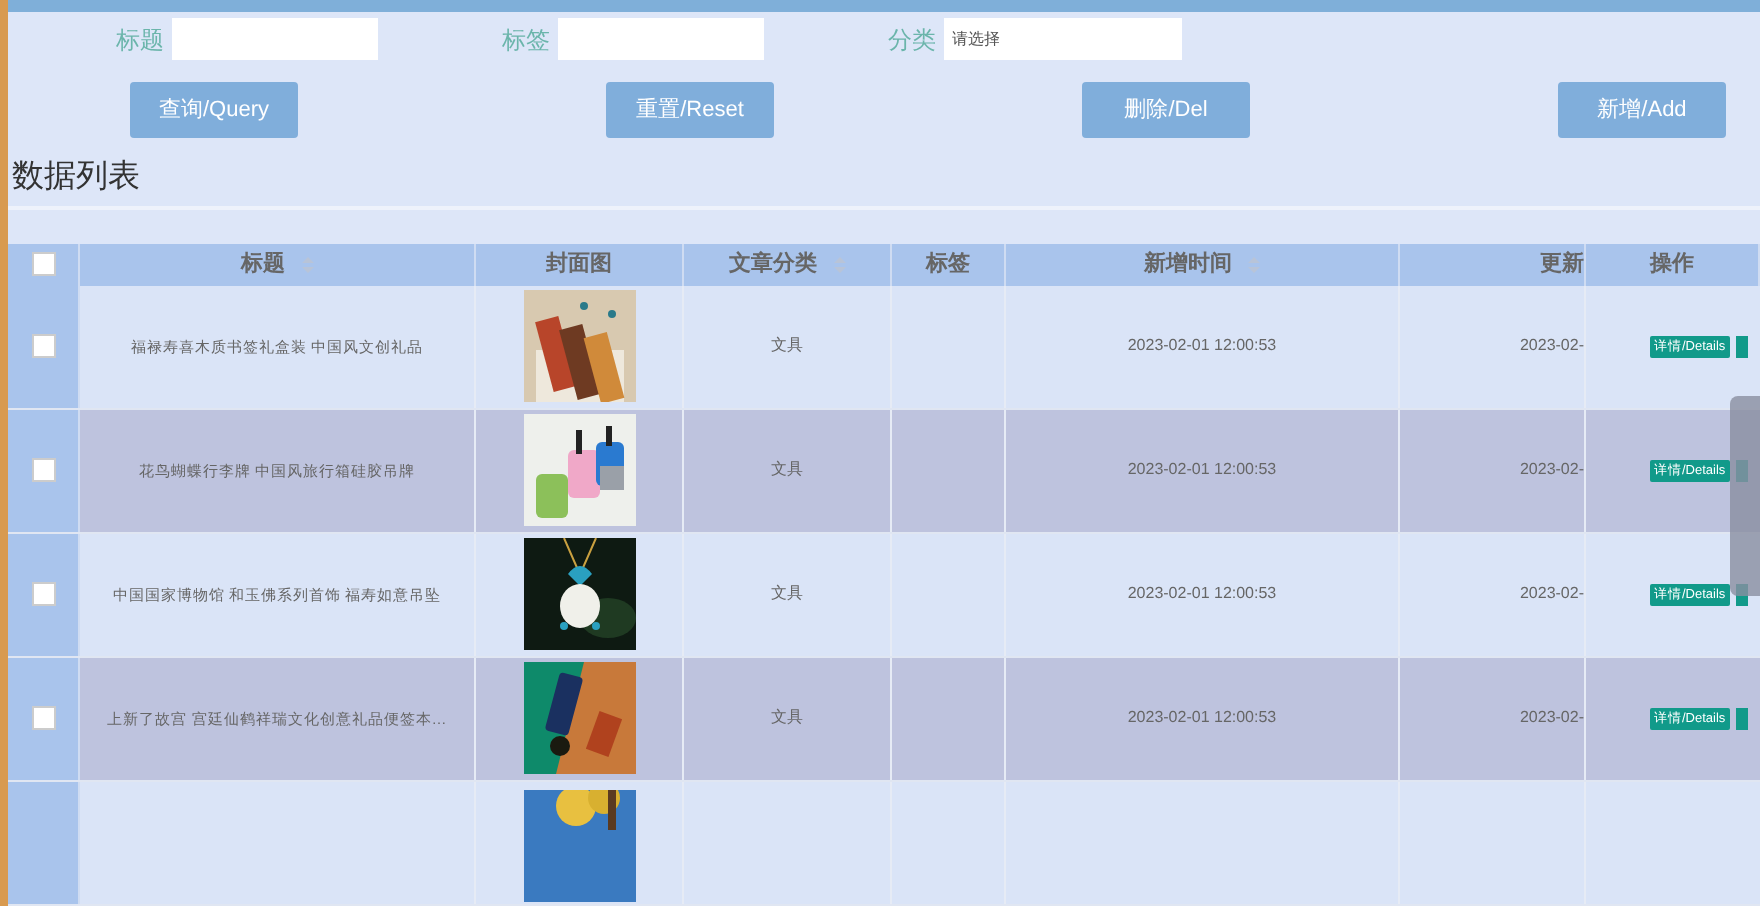 The height and width of the screenshot is (906, 1760). I want to click on column-header: 新增时间, so click(1188, 265).